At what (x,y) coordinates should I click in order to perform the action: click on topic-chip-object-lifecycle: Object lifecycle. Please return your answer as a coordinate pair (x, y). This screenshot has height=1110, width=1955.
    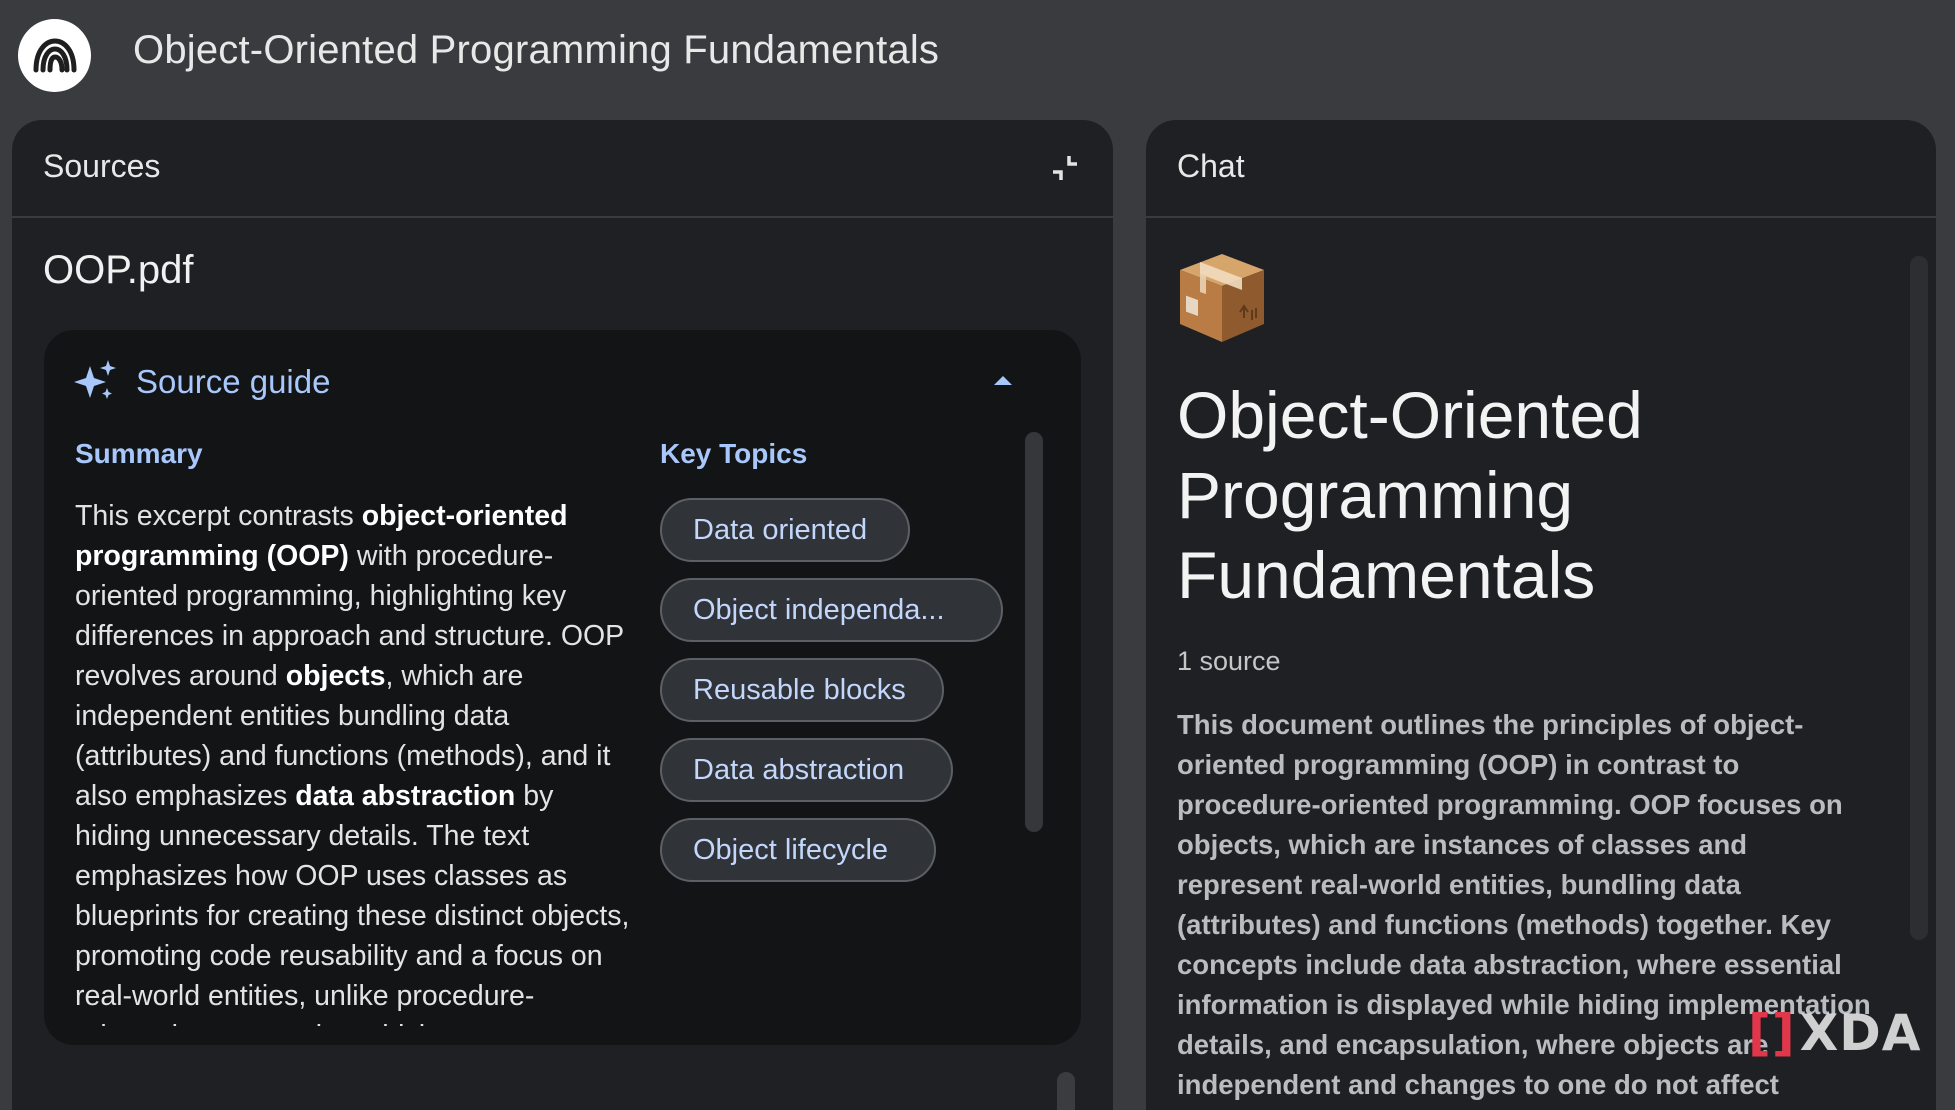
    Looking at the image, I should click on (798, 850).